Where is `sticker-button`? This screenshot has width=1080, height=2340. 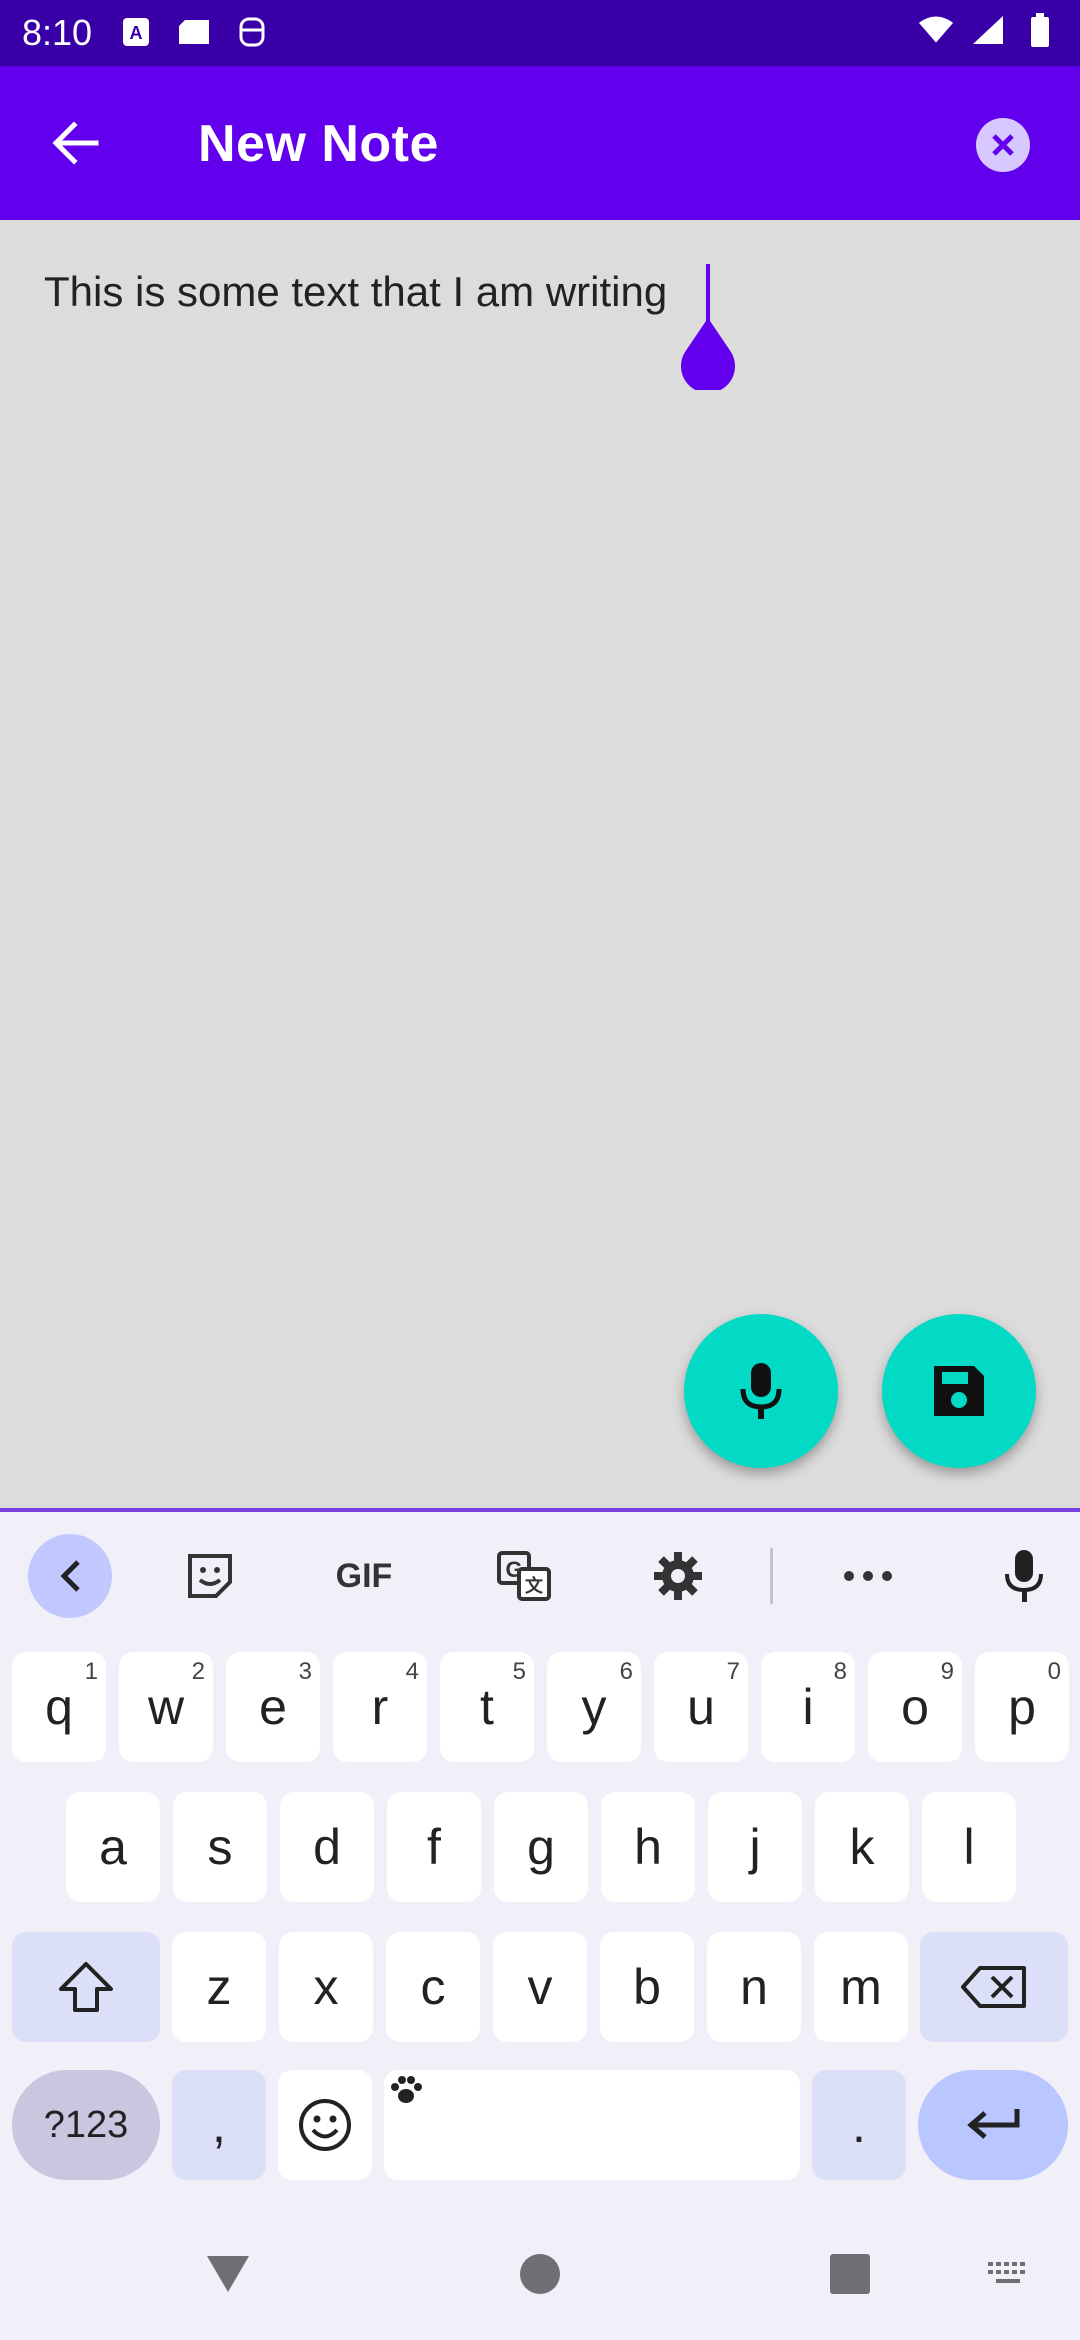 sticker-button is located at coordinates (210, 1576).